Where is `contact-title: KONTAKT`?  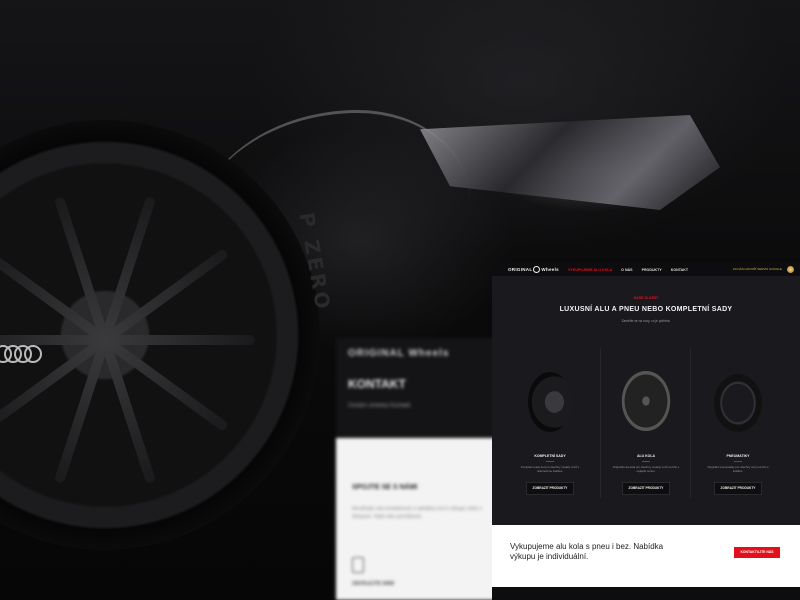 contact-title: KONTAKT is located at coordinates (377, 384).